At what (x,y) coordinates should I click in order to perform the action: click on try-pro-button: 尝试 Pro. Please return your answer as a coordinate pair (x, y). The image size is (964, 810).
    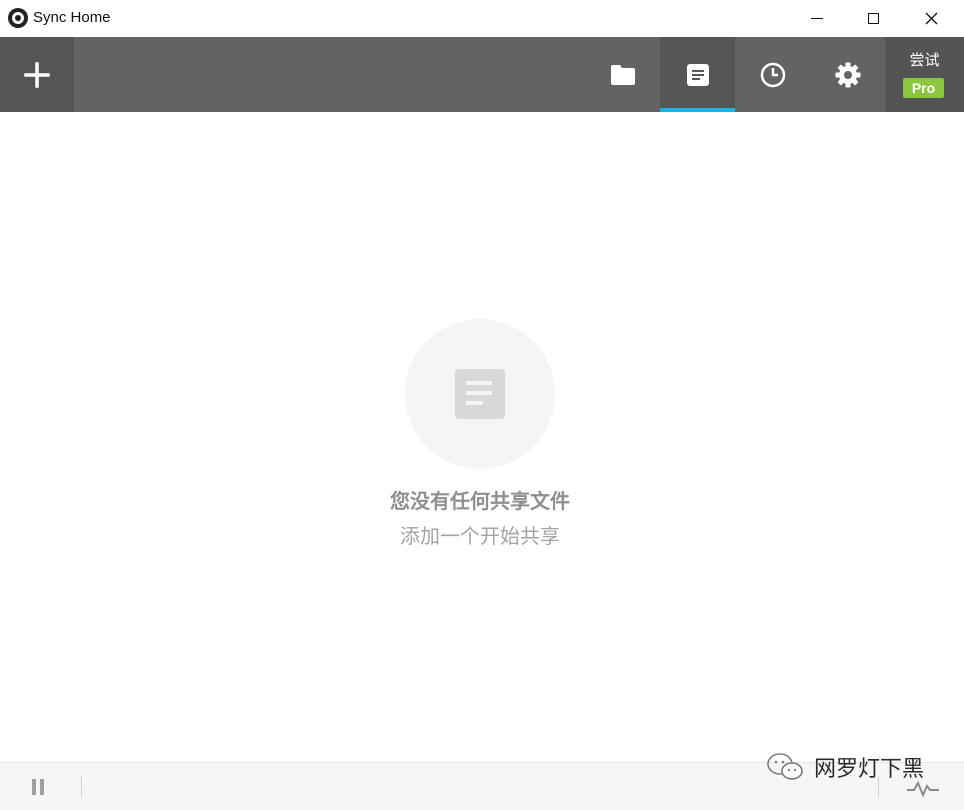
    Looking at the image, I should click on (924, 74).